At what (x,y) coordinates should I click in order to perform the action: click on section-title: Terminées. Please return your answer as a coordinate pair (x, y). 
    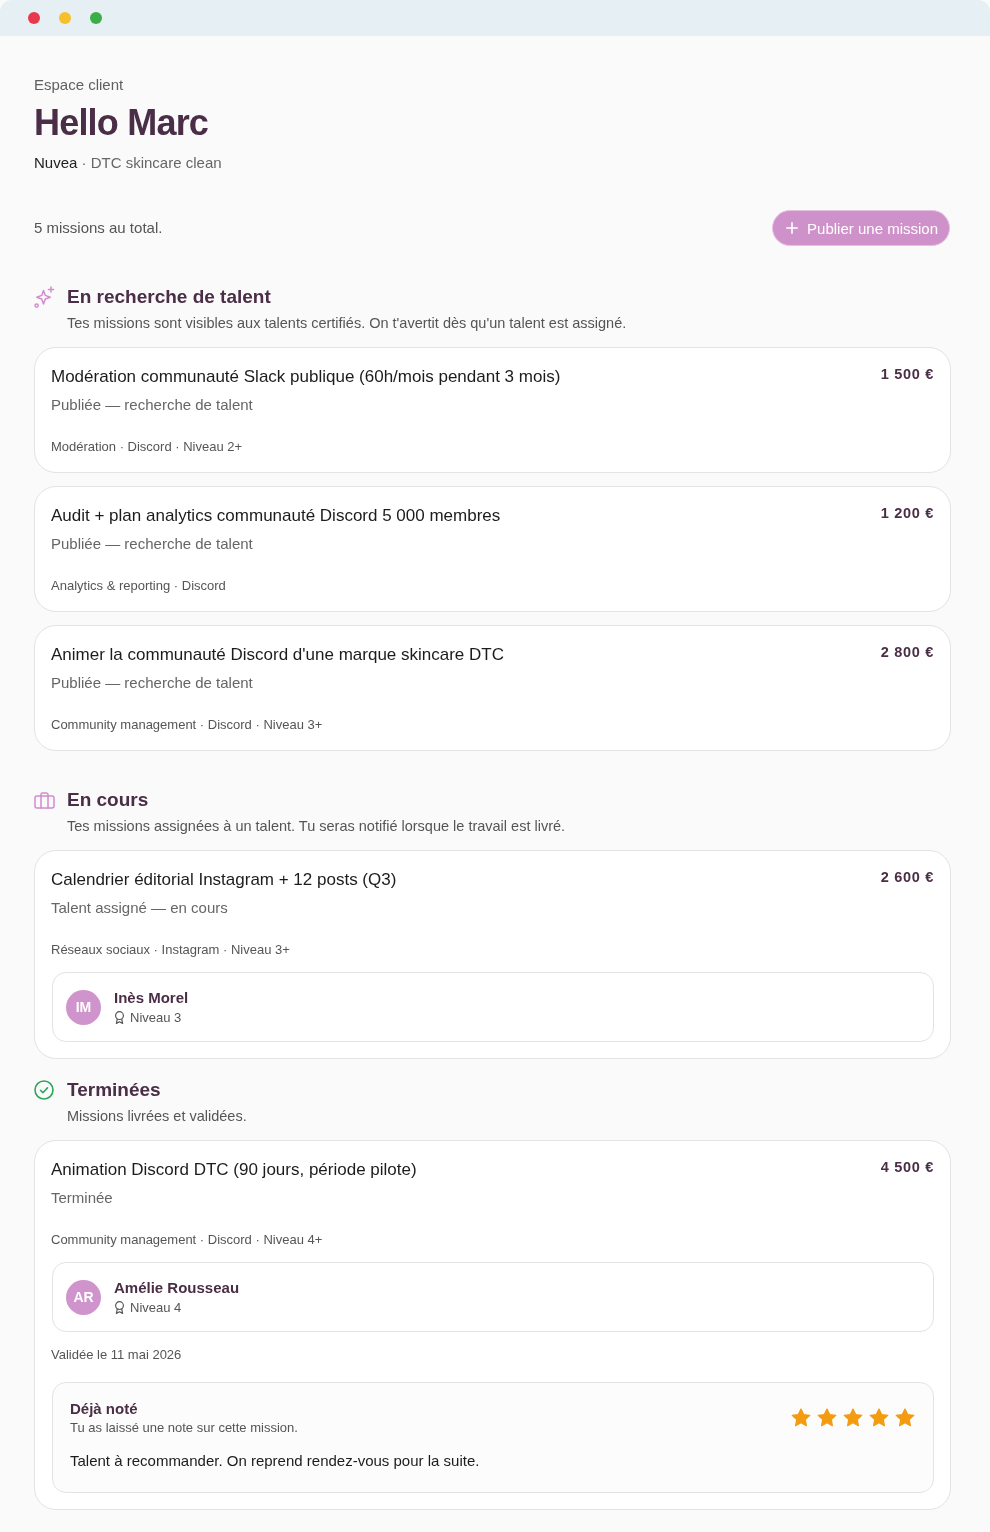
    Looking at the image, I should click on (114, 1090).